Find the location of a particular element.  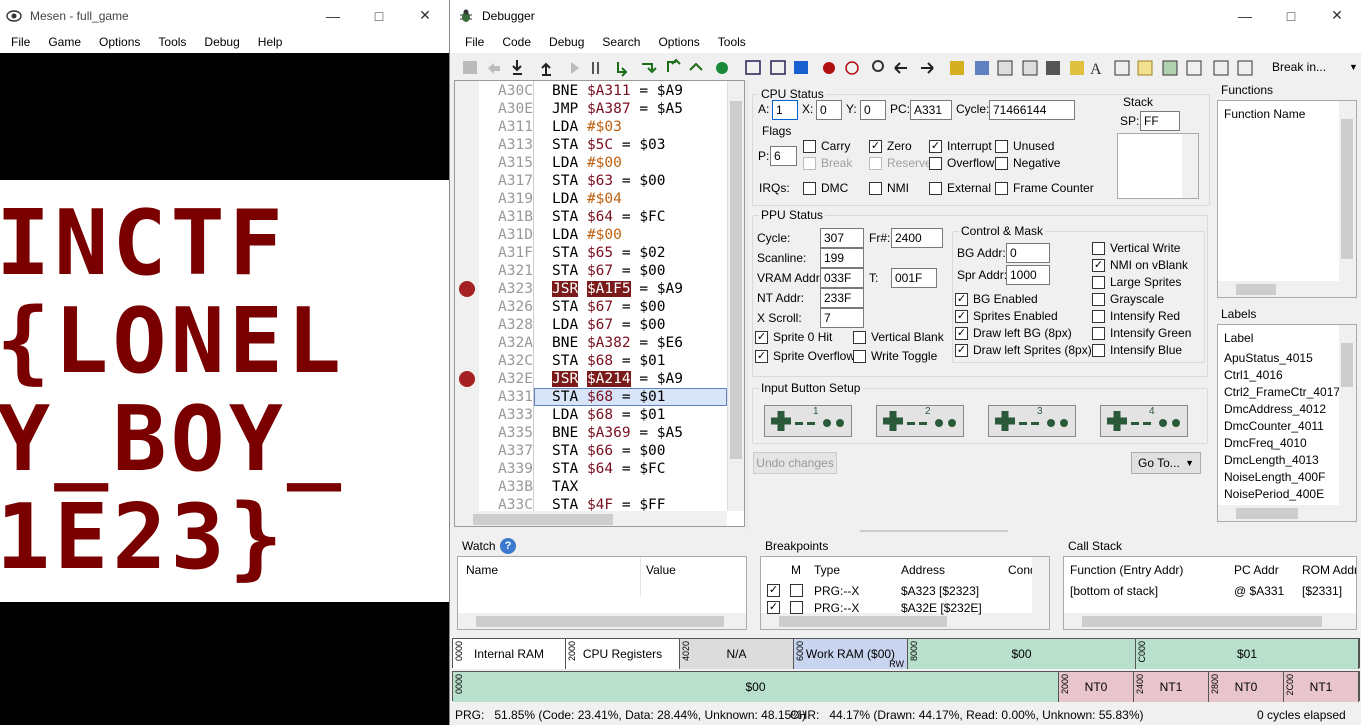

code-line: A335 BNE $A369 = $A5 is located at coordinates (591, 433).